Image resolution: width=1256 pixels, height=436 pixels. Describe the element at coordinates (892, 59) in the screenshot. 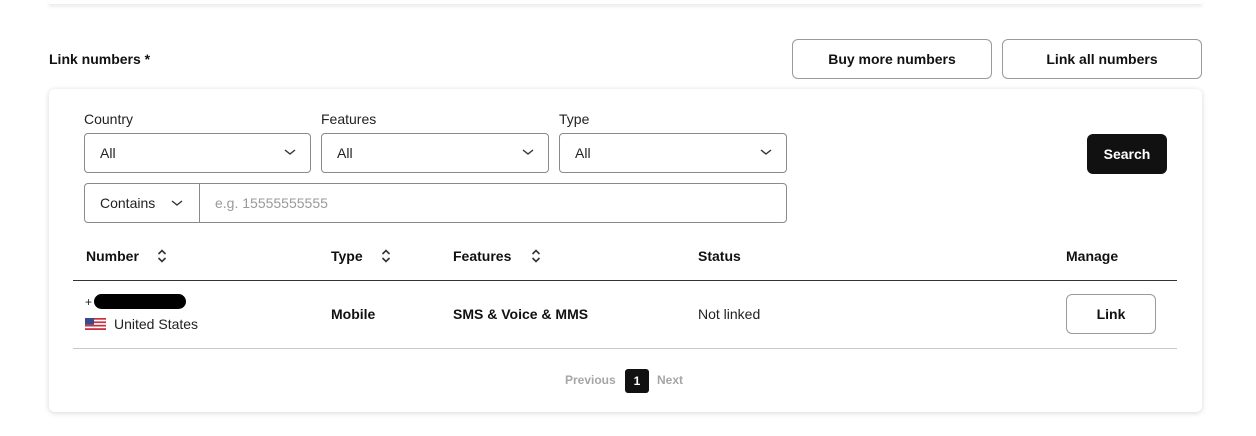

I see `buy-more-numbers-button: Buy more numbers` at that location.